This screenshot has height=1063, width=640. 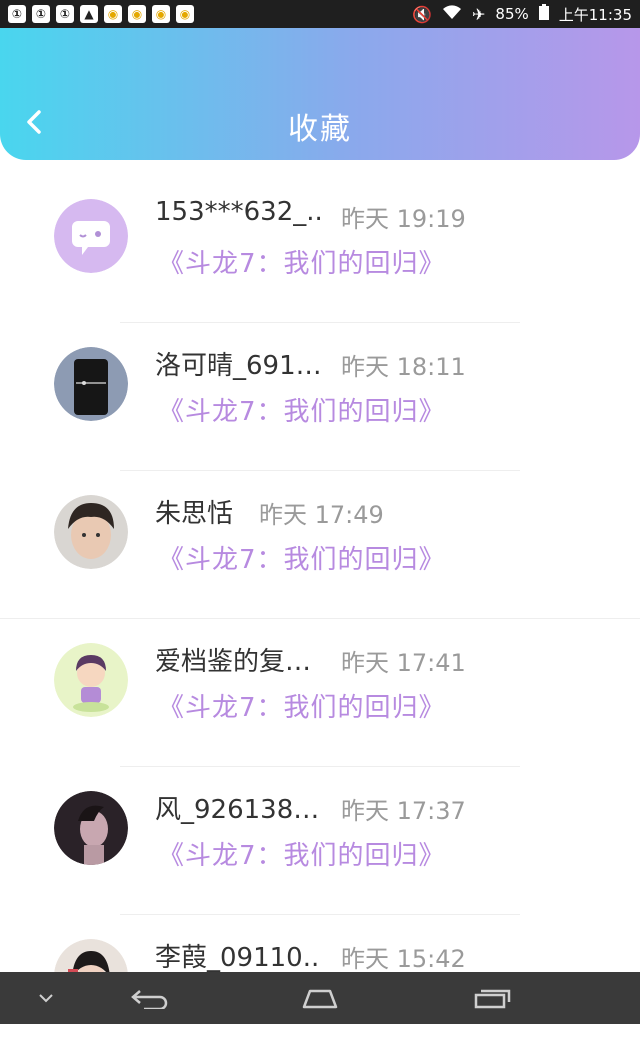 I want to click on timestamp: 昨天 18:11, so click(x=403, y=367).